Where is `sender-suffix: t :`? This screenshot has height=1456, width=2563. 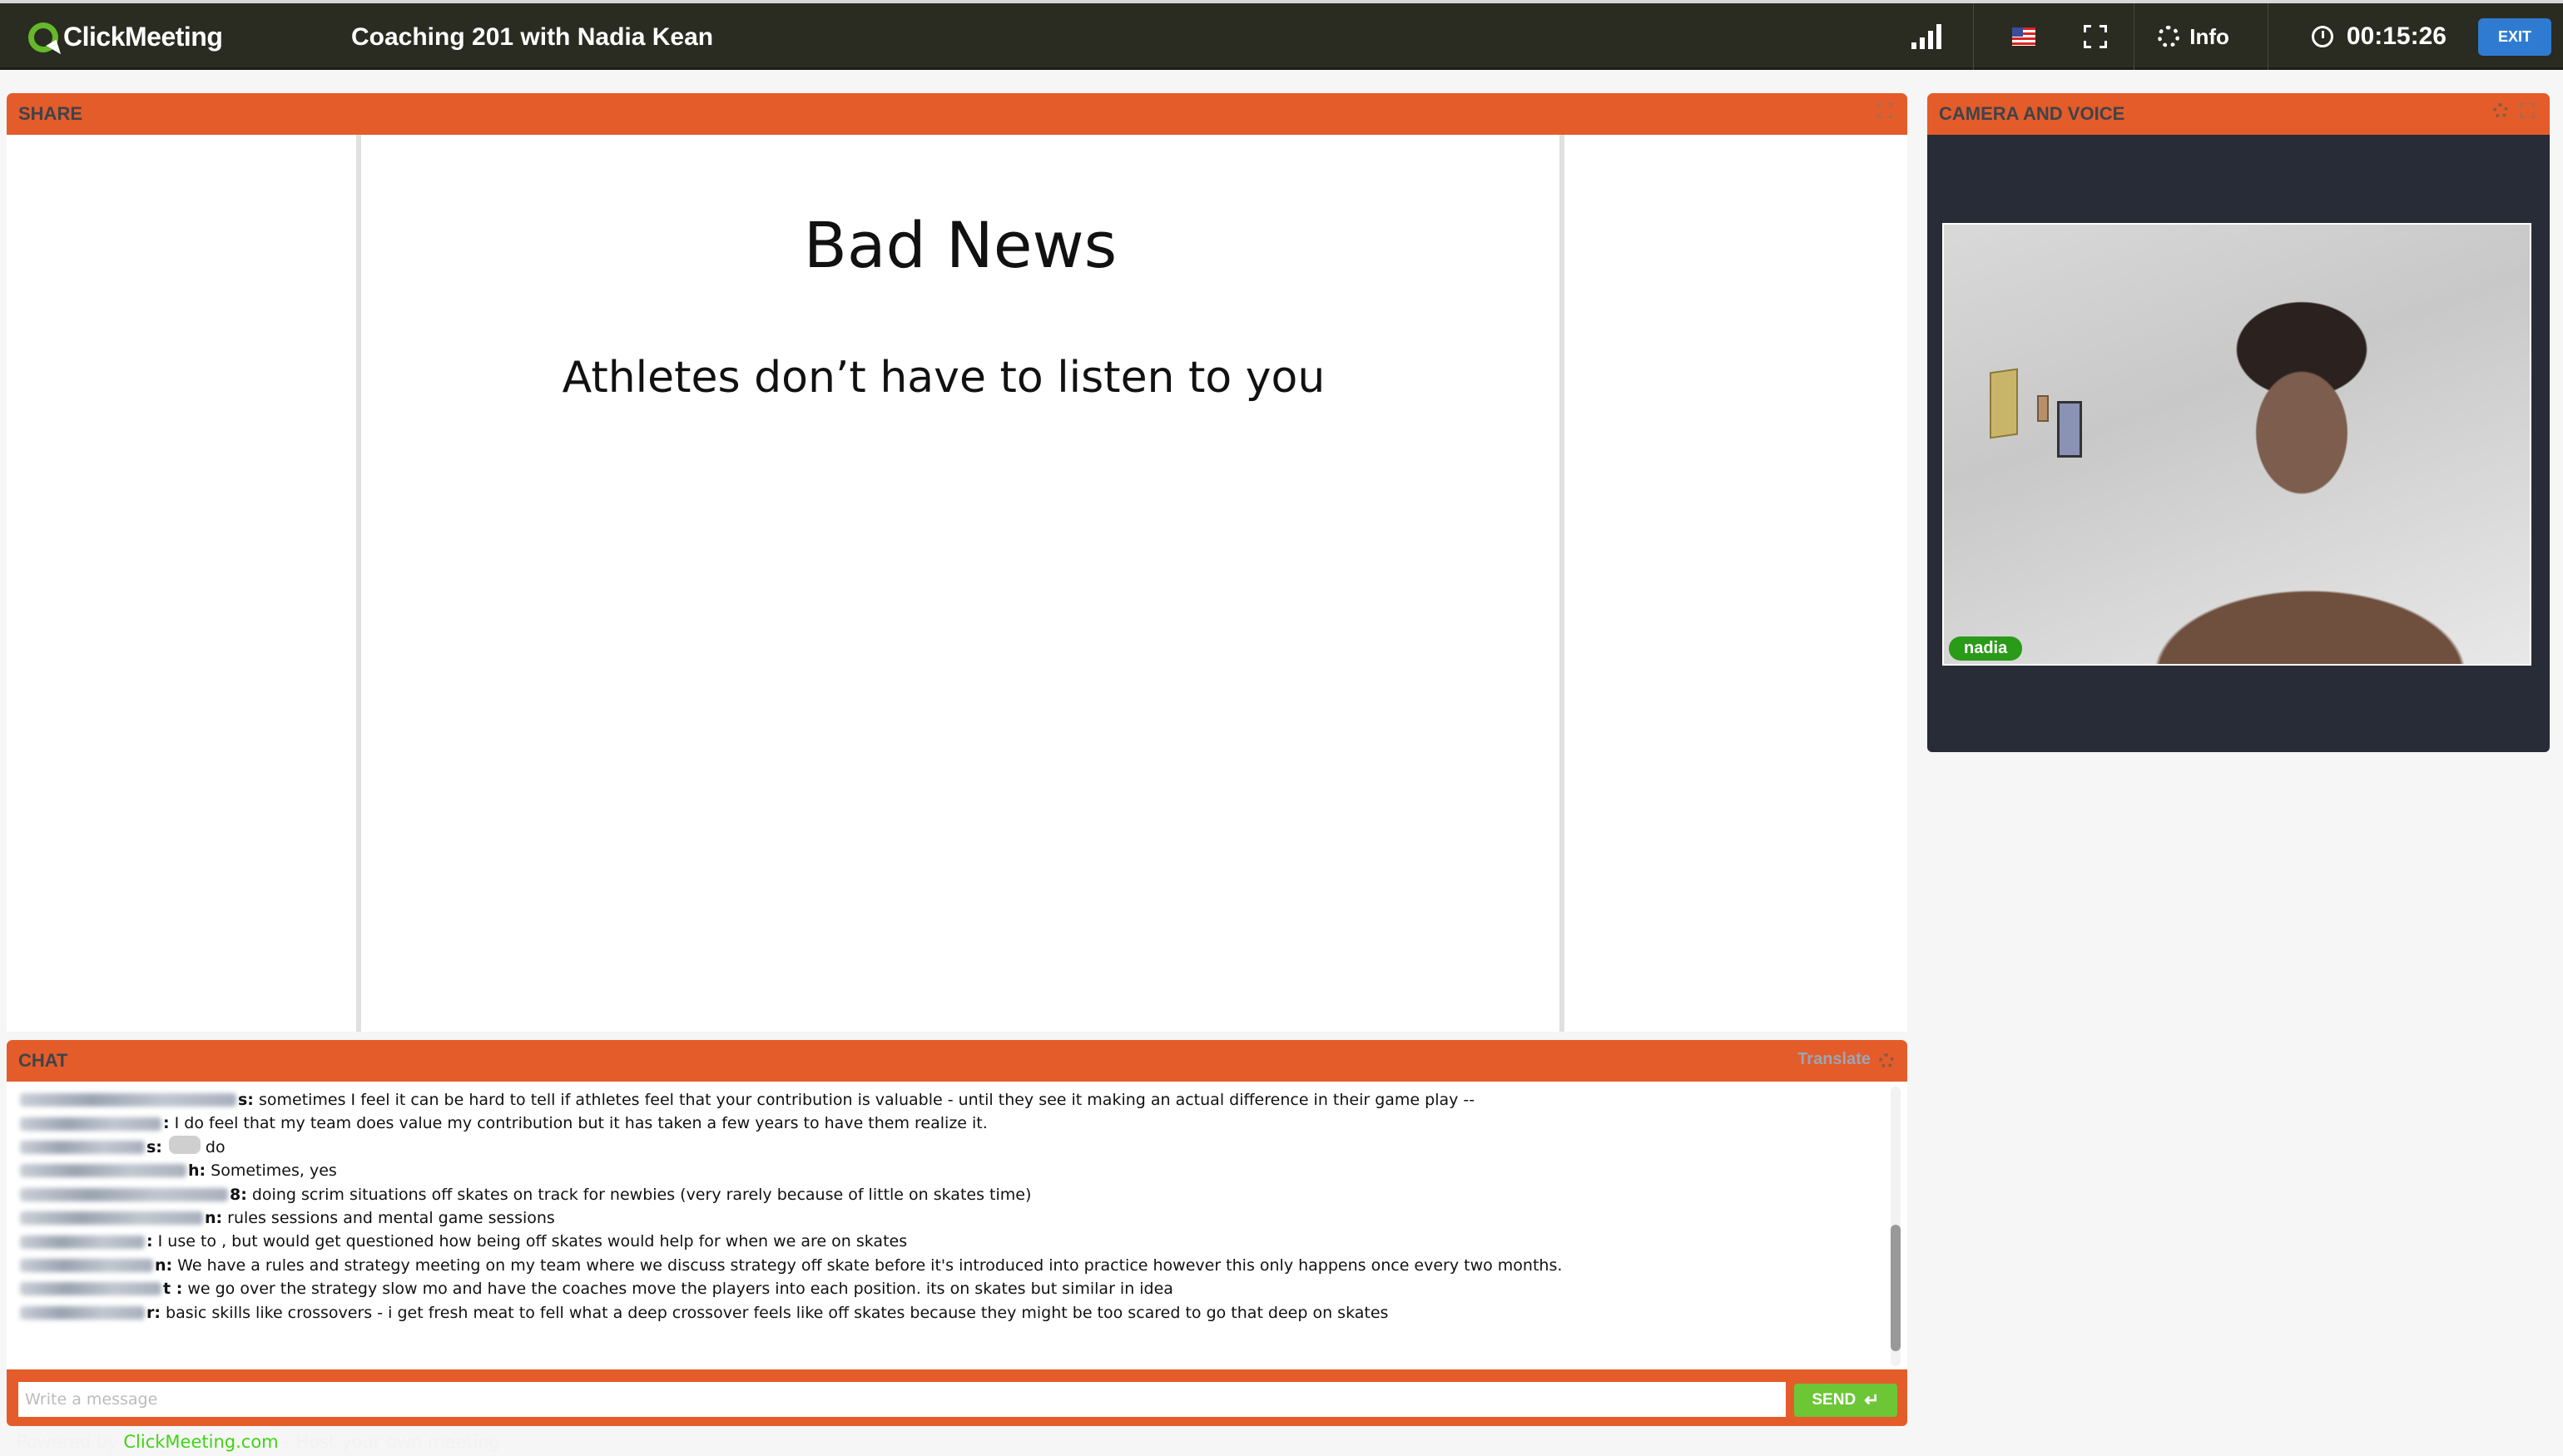 sender-suffix: t : is located at coordinates (173, 1289).